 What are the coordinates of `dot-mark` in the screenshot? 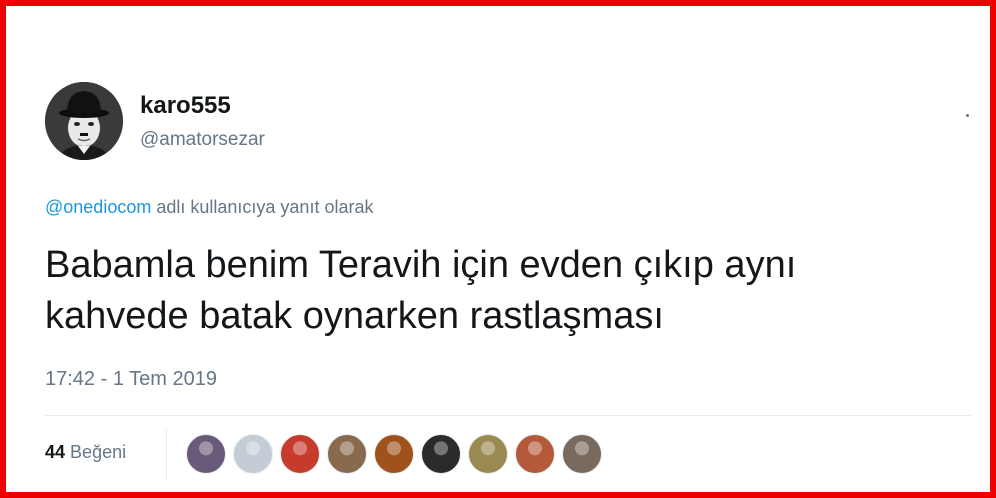 It's located at (967, 115).